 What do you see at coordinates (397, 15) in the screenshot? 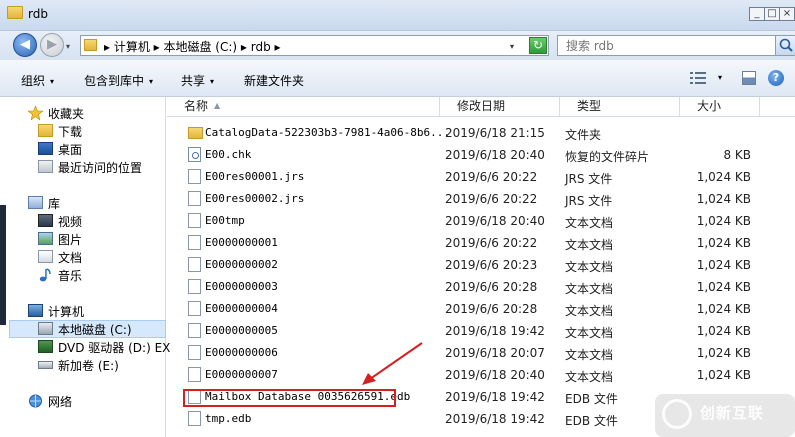
I see `title-bar` at bounding box center [397, 15].